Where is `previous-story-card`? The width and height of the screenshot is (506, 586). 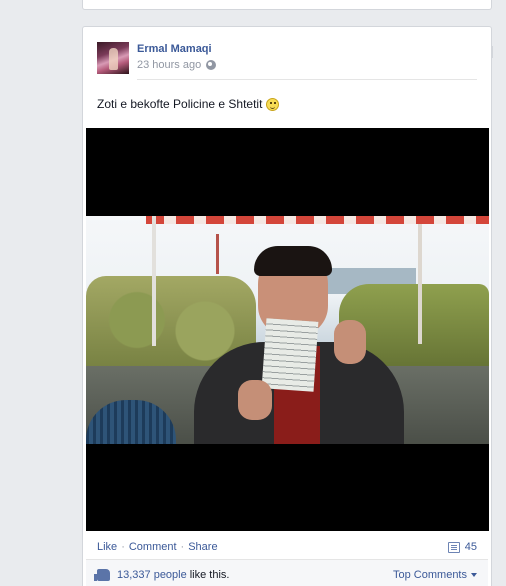
previous-story-card is located at coordinates (287, 5).